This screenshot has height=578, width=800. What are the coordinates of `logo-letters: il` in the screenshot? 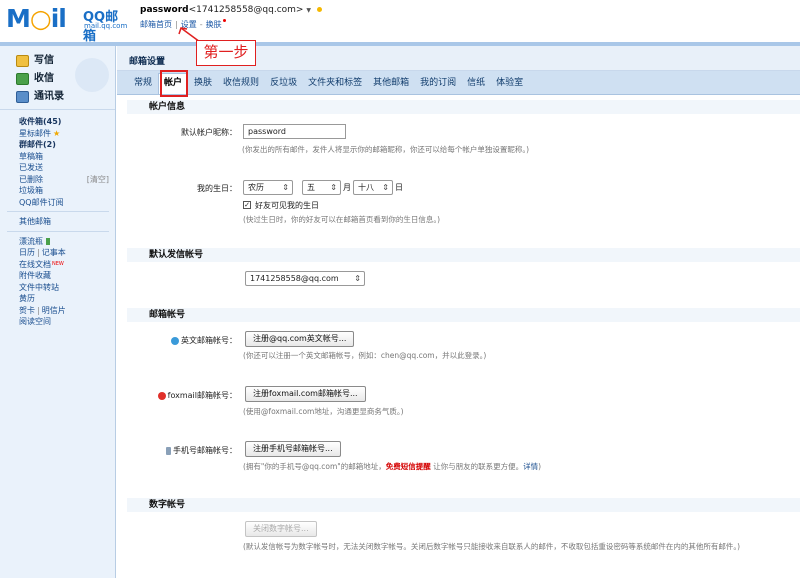 It's located at (58, 18).